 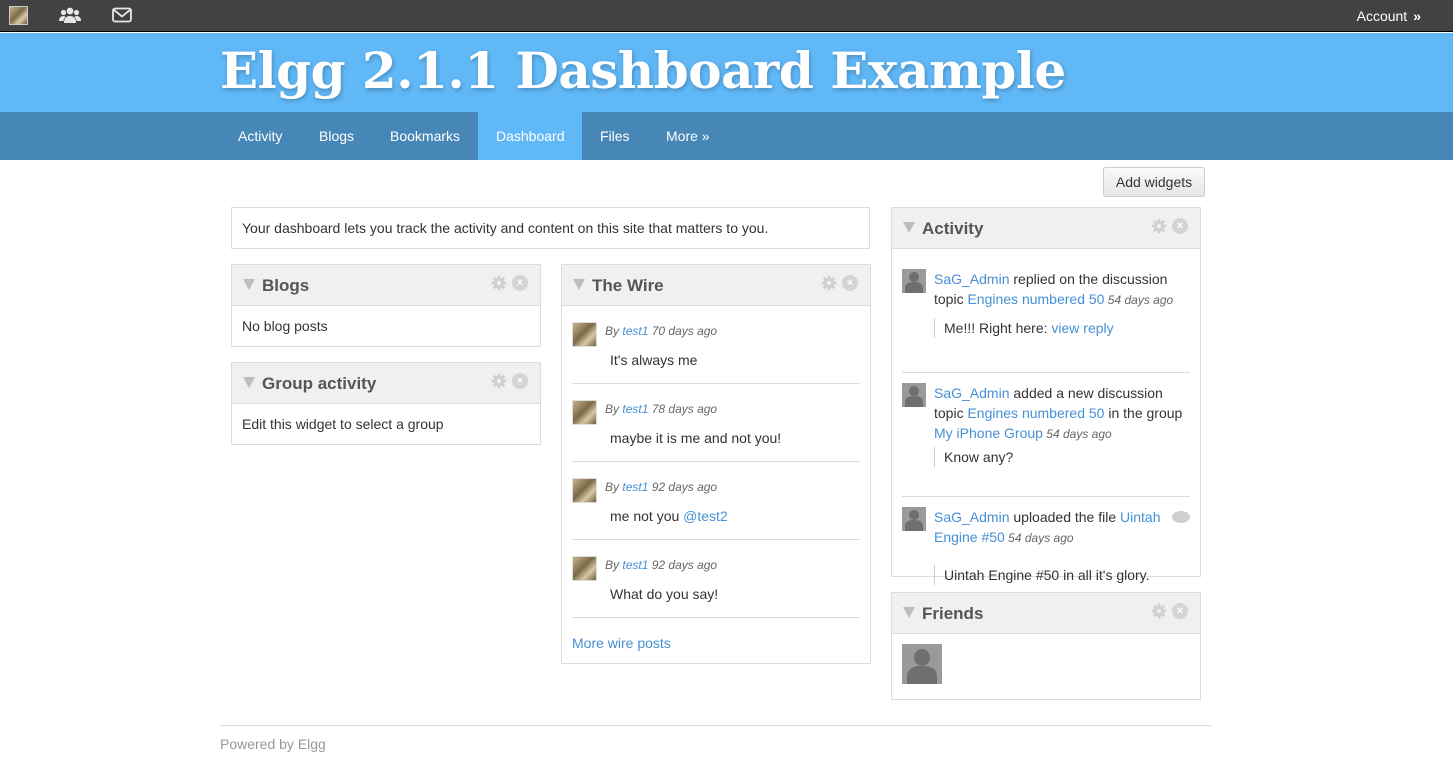 What do you see at coordinates (688, 136) in the screenshot?
I see `nav-item-more: More »` at bounding box center [688, 136].